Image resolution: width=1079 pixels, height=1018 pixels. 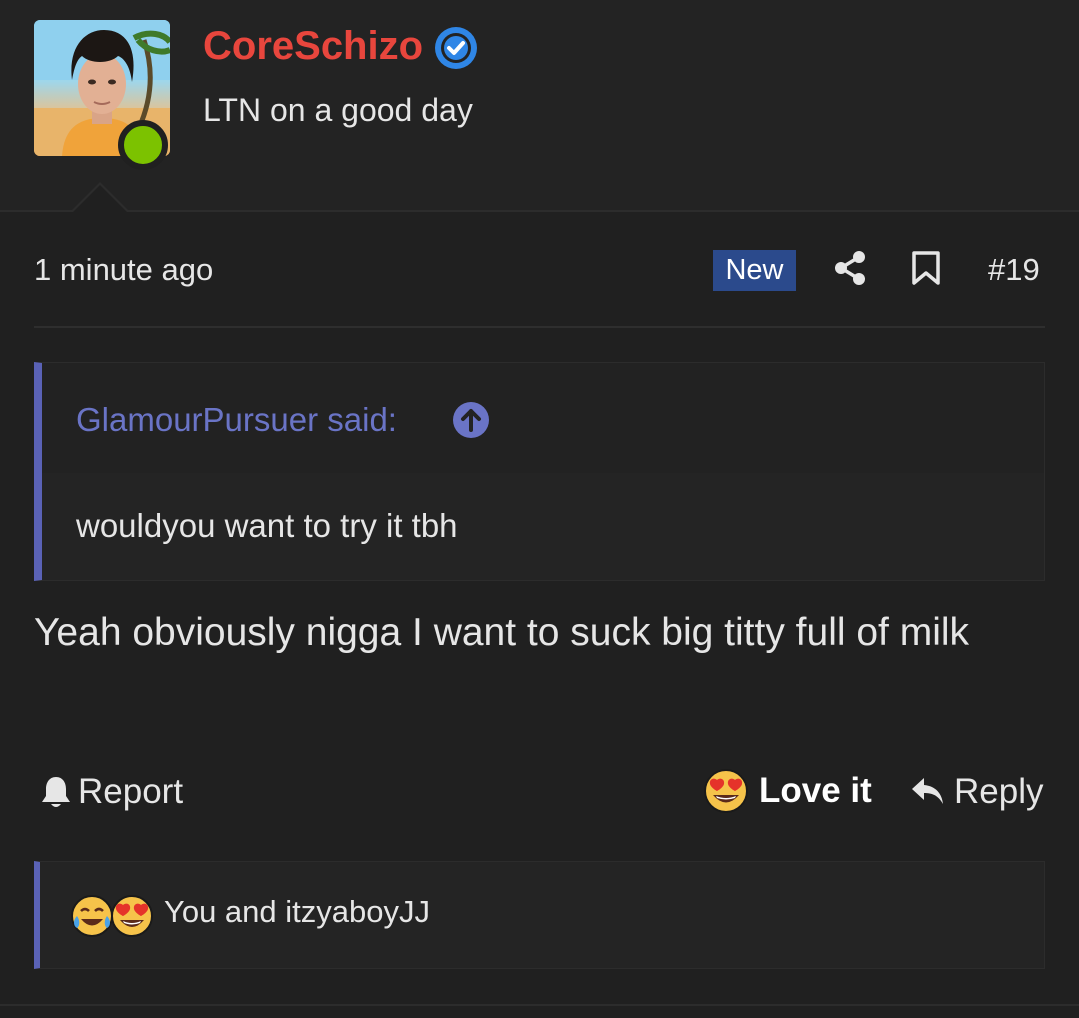 What do you see at coordinates (123, 270) in the screenshot?
I see `post-time: 1 minute ago` at bounding box center [123, 270].